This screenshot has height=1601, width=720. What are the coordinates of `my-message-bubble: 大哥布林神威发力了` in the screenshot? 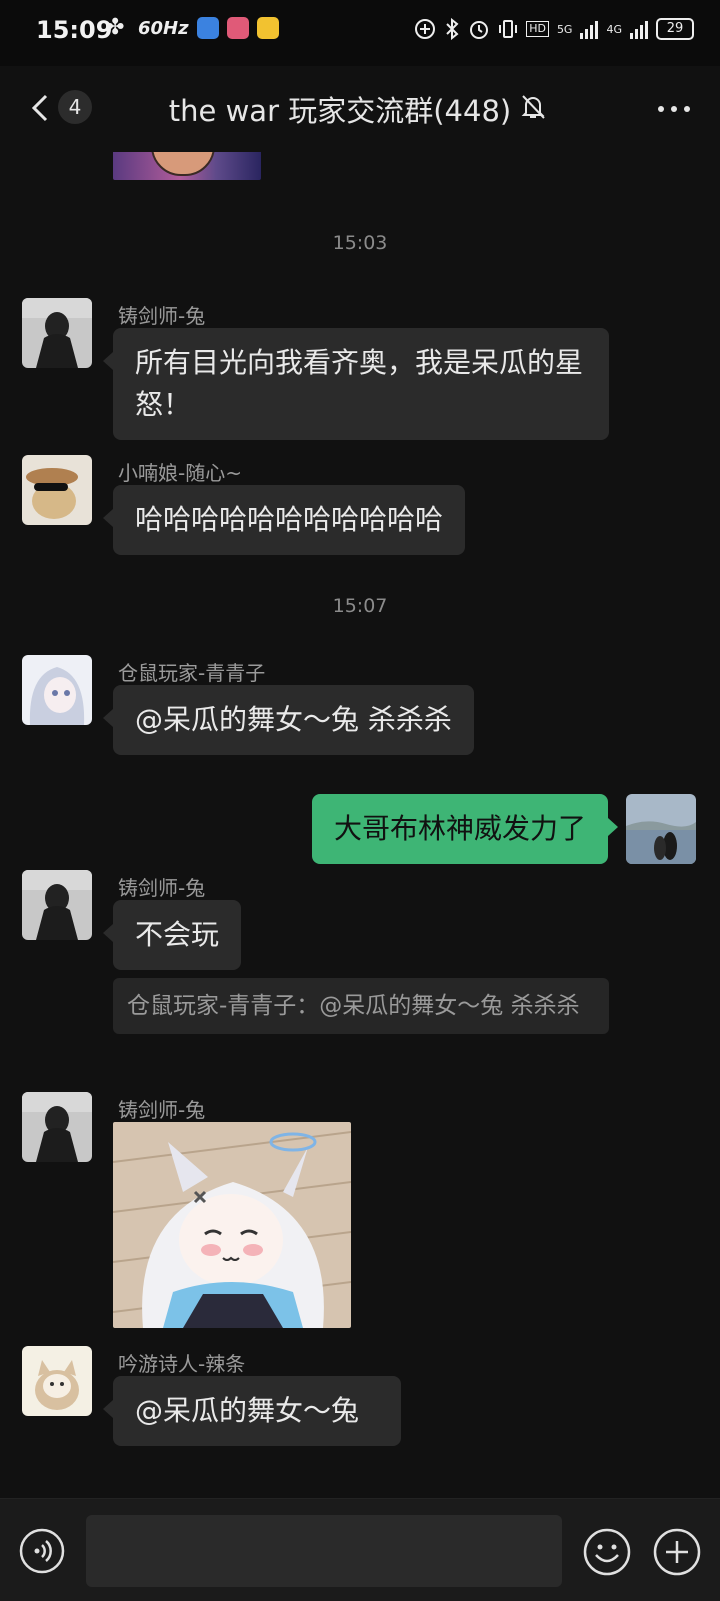 It's located at (465, 829).